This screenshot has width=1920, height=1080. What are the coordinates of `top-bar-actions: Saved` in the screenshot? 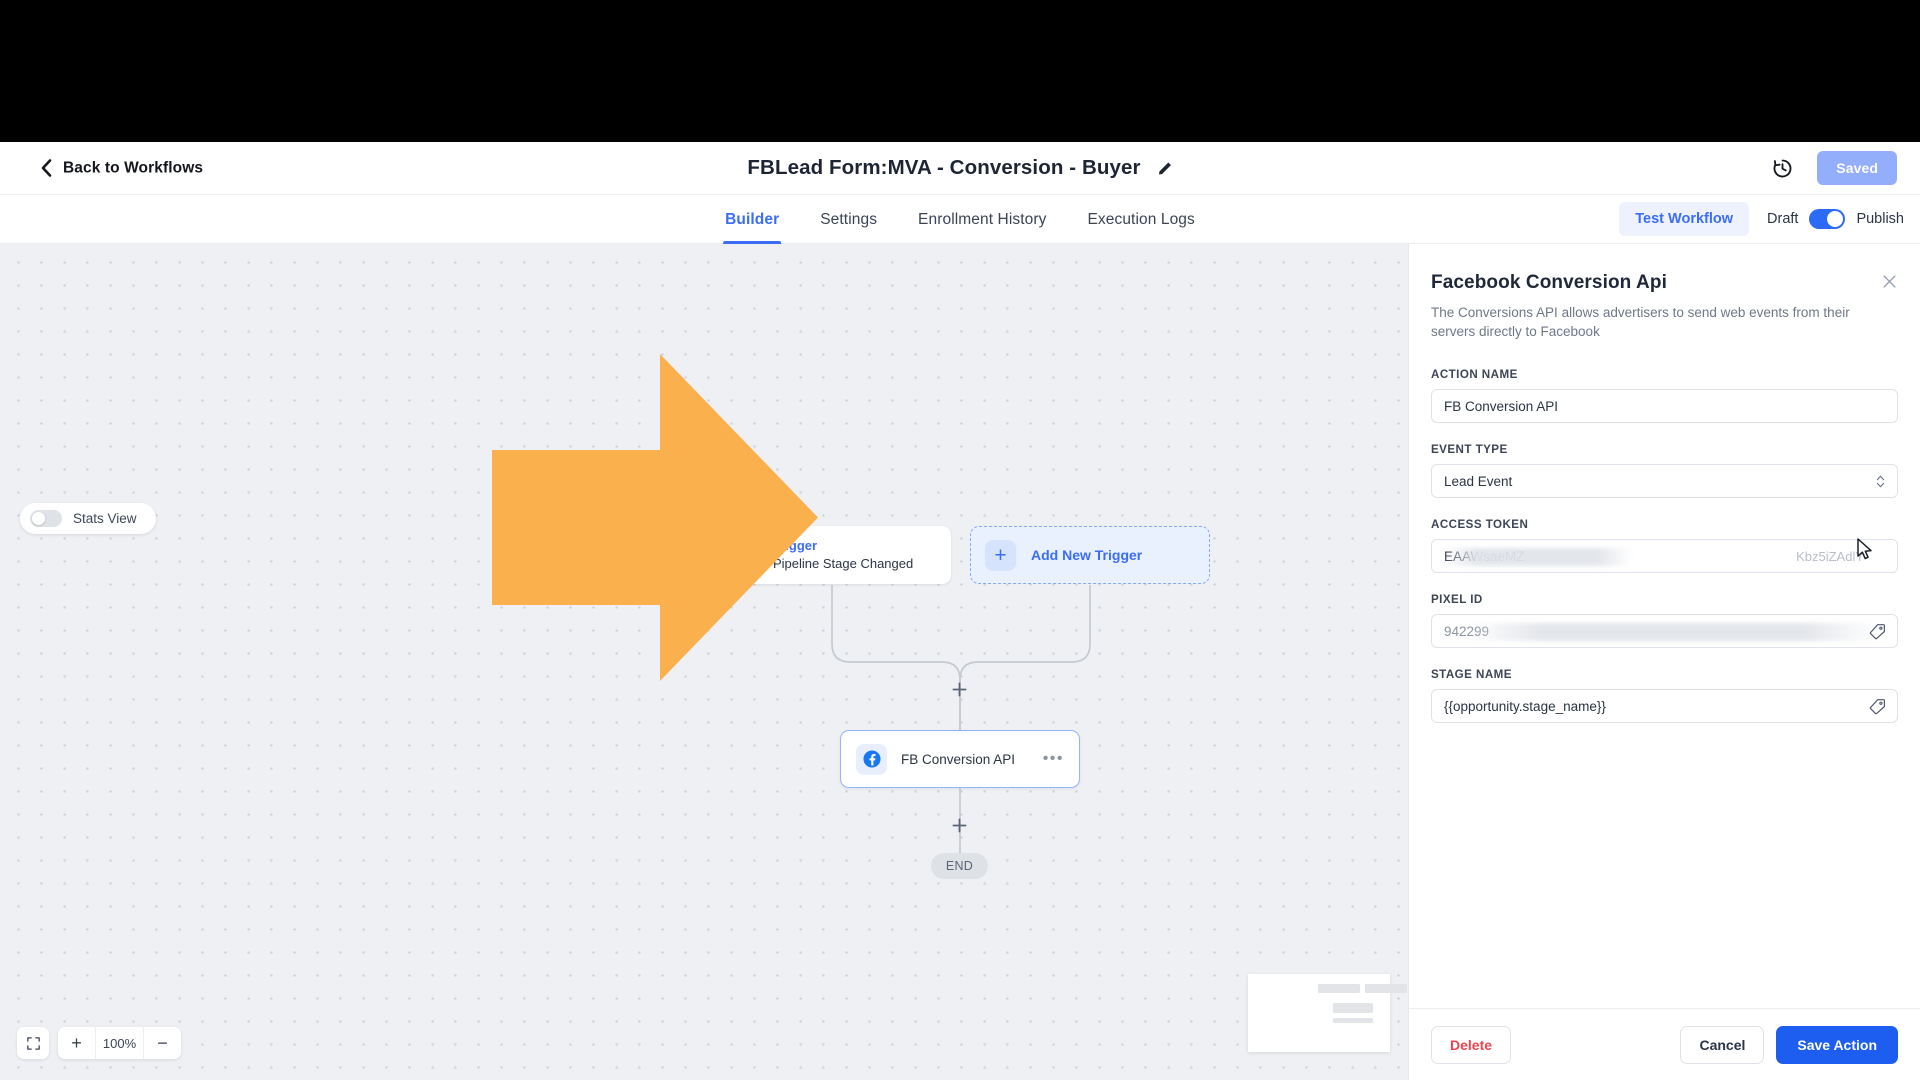 It's located at (1834, 168).